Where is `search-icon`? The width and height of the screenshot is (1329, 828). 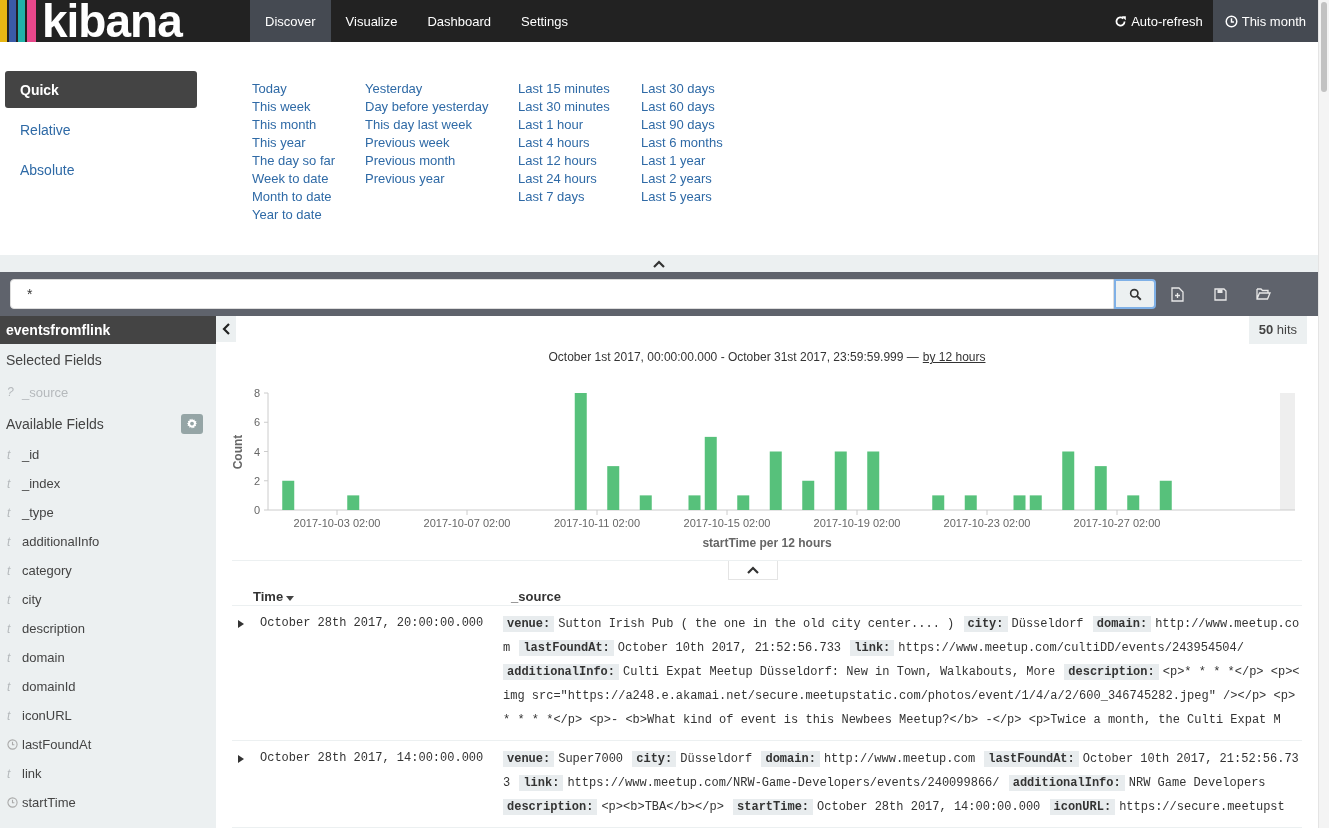
search-icon is located at coordinates (1135, 294).